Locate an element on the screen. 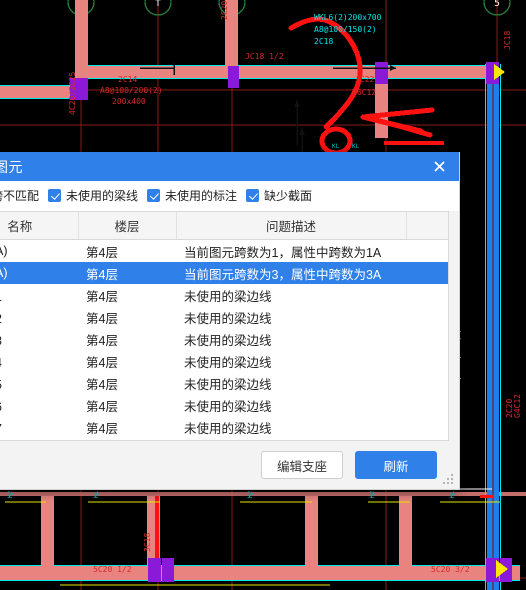 The image size is (526, 590). svg-text: 4C20/2C25 is located at coordinates (72, 93).